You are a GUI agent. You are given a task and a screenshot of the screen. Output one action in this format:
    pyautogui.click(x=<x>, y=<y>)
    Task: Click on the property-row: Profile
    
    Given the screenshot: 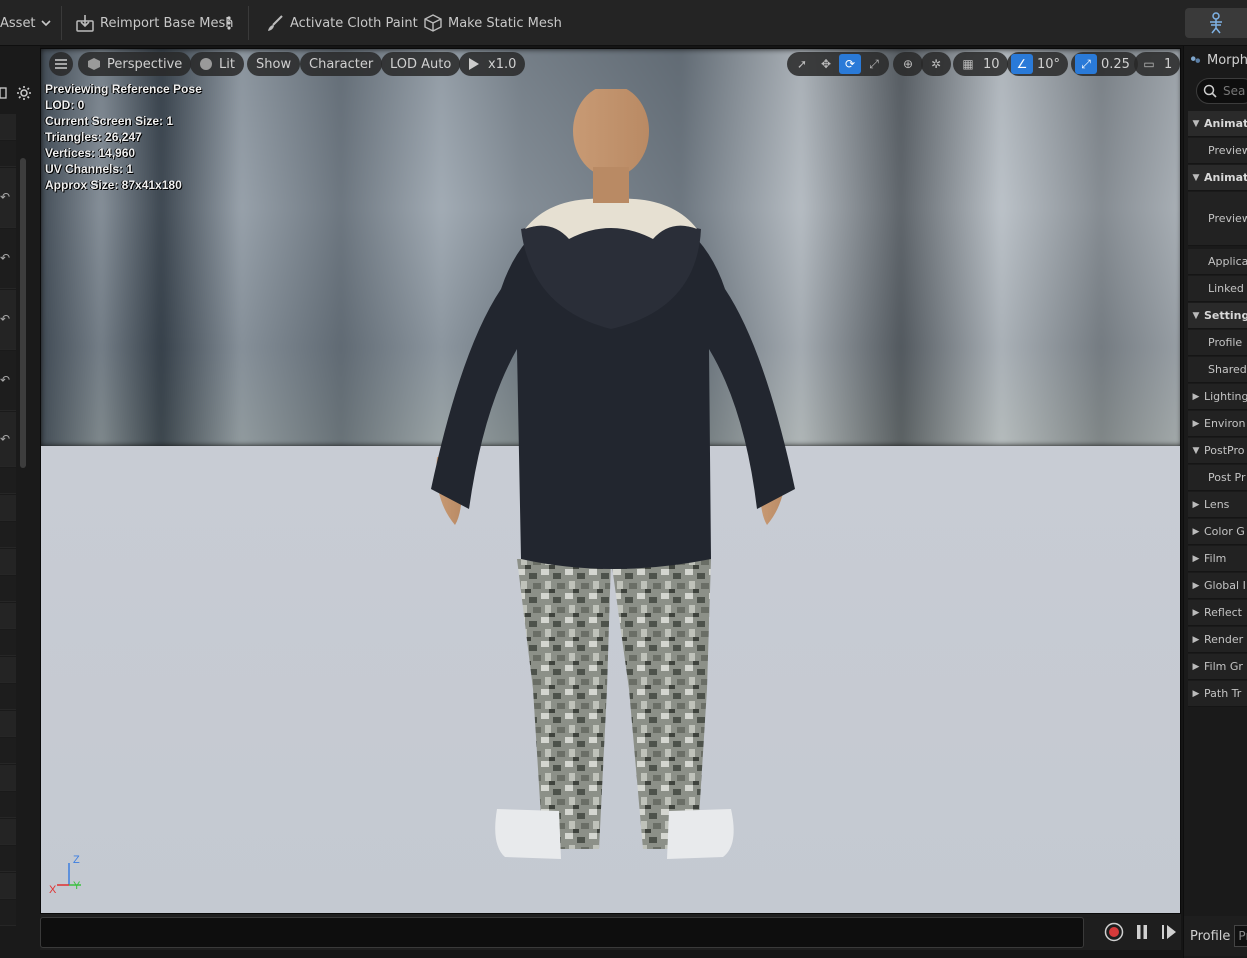 What is the action you would take?
    pyautogui.click(x=1217, y=343)
    